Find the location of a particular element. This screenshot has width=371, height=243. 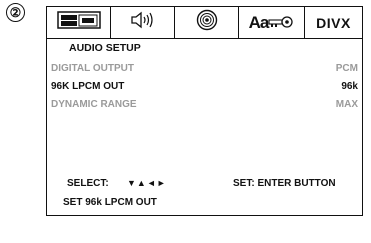

tab-divx-setup: DIVX is located at coordinates (333, 22).